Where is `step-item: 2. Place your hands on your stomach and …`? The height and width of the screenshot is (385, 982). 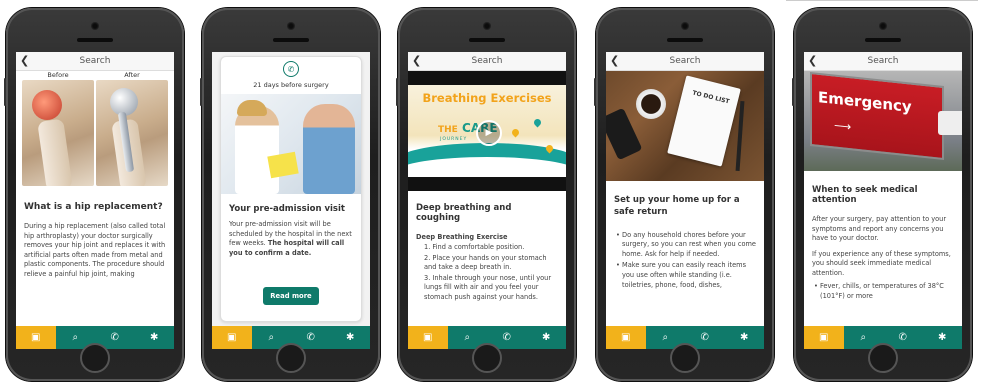 step-item: 2. Place your hands on your stomach and … is located at coordinates (485, 262).